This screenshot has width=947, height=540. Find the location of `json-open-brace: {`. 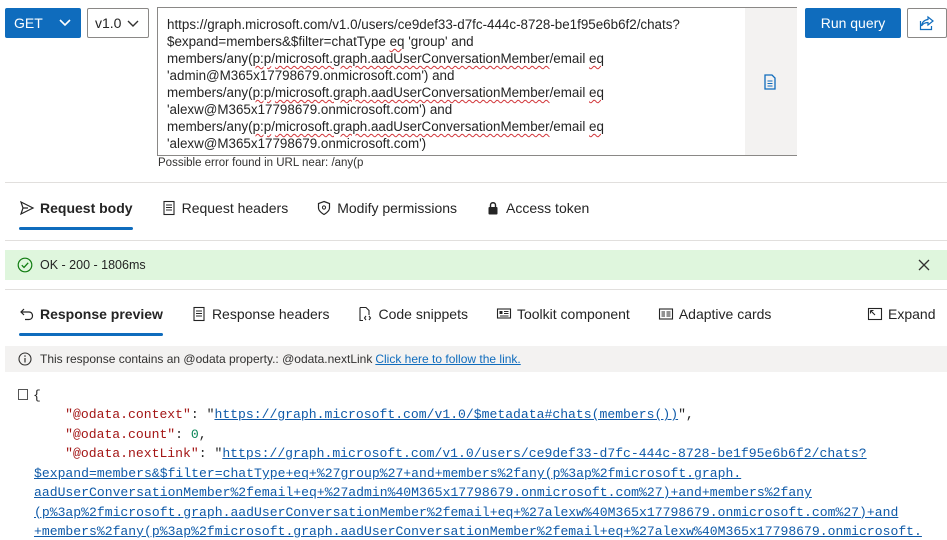

json-open-brace: { is located at coordinates (37, 395).